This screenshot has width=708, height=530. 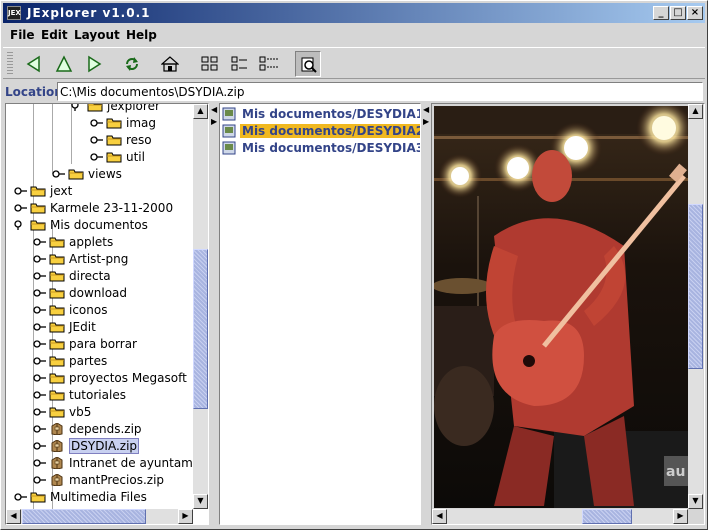 What do you see at coordinates (560, 516) in the screenshot?
I see `preview-horizontal-scrollbar: ◀ ▶` at bounding box center [560, 516].